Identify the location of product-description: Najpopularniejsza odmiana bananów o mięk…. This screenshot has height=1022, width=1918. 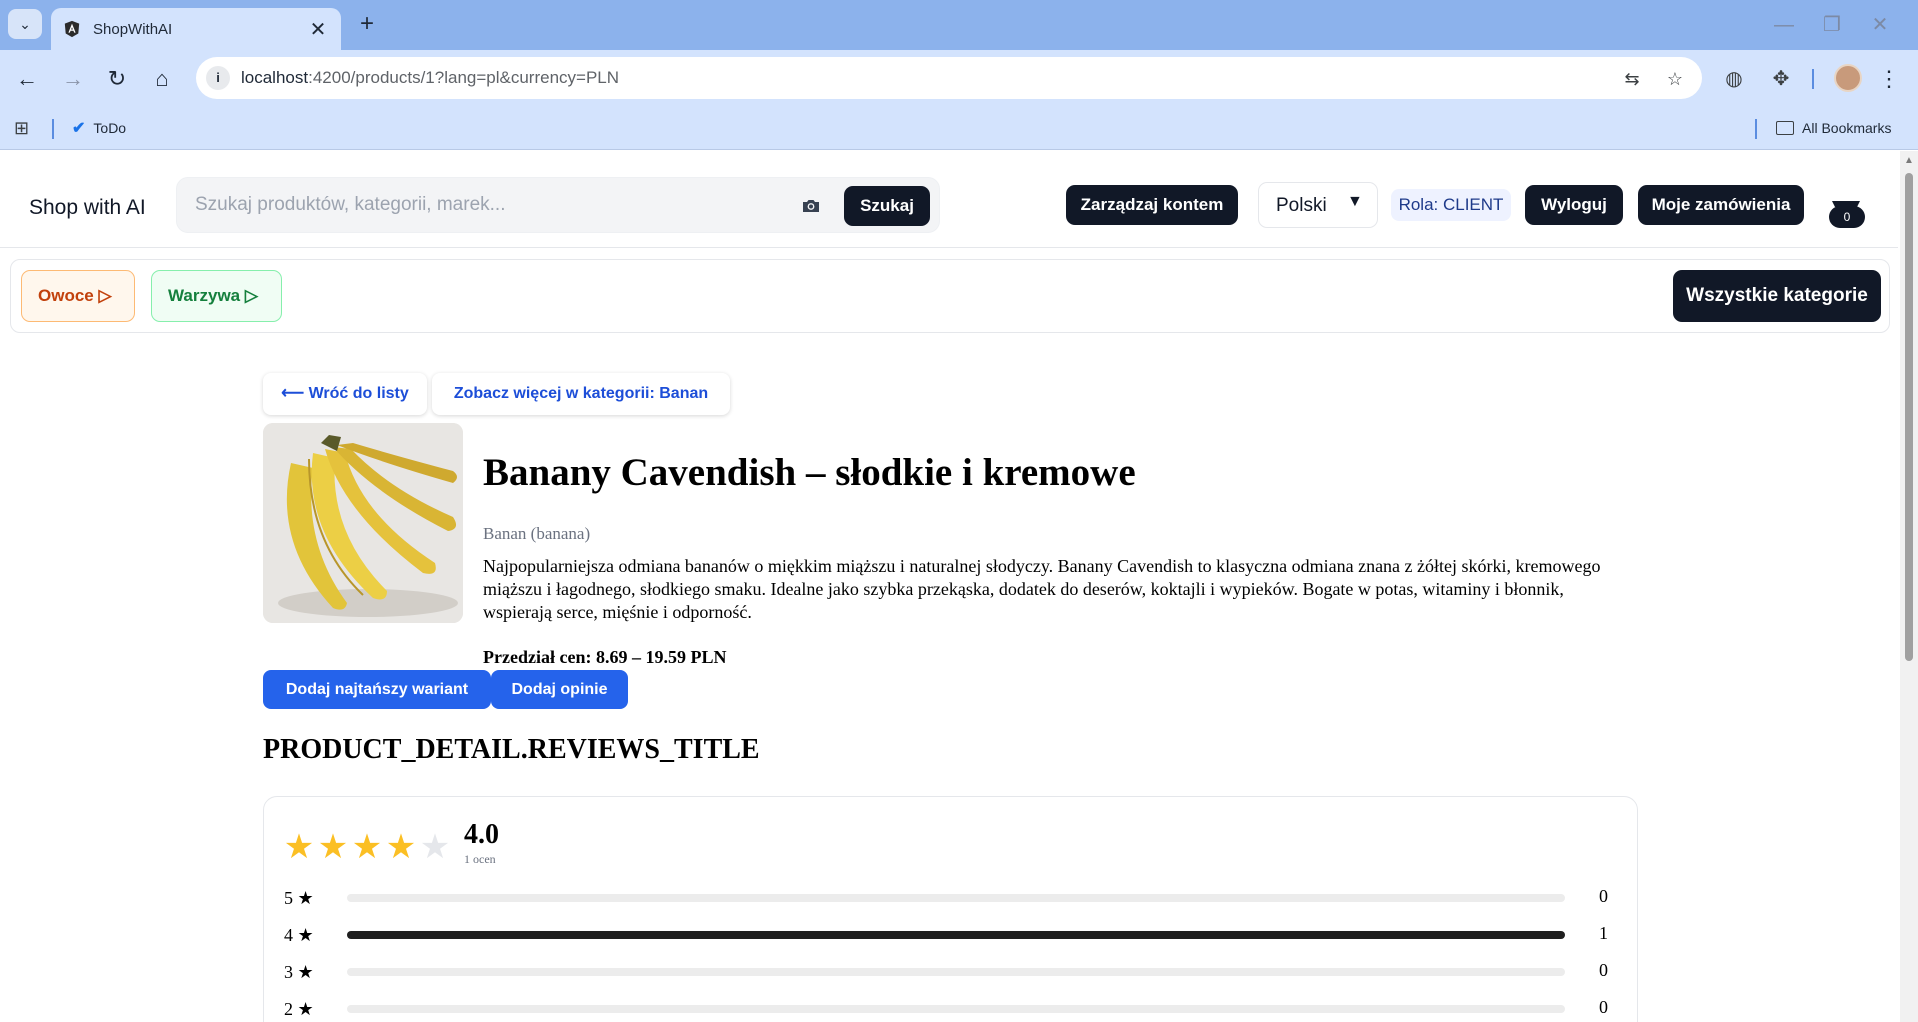
(1042, 589).